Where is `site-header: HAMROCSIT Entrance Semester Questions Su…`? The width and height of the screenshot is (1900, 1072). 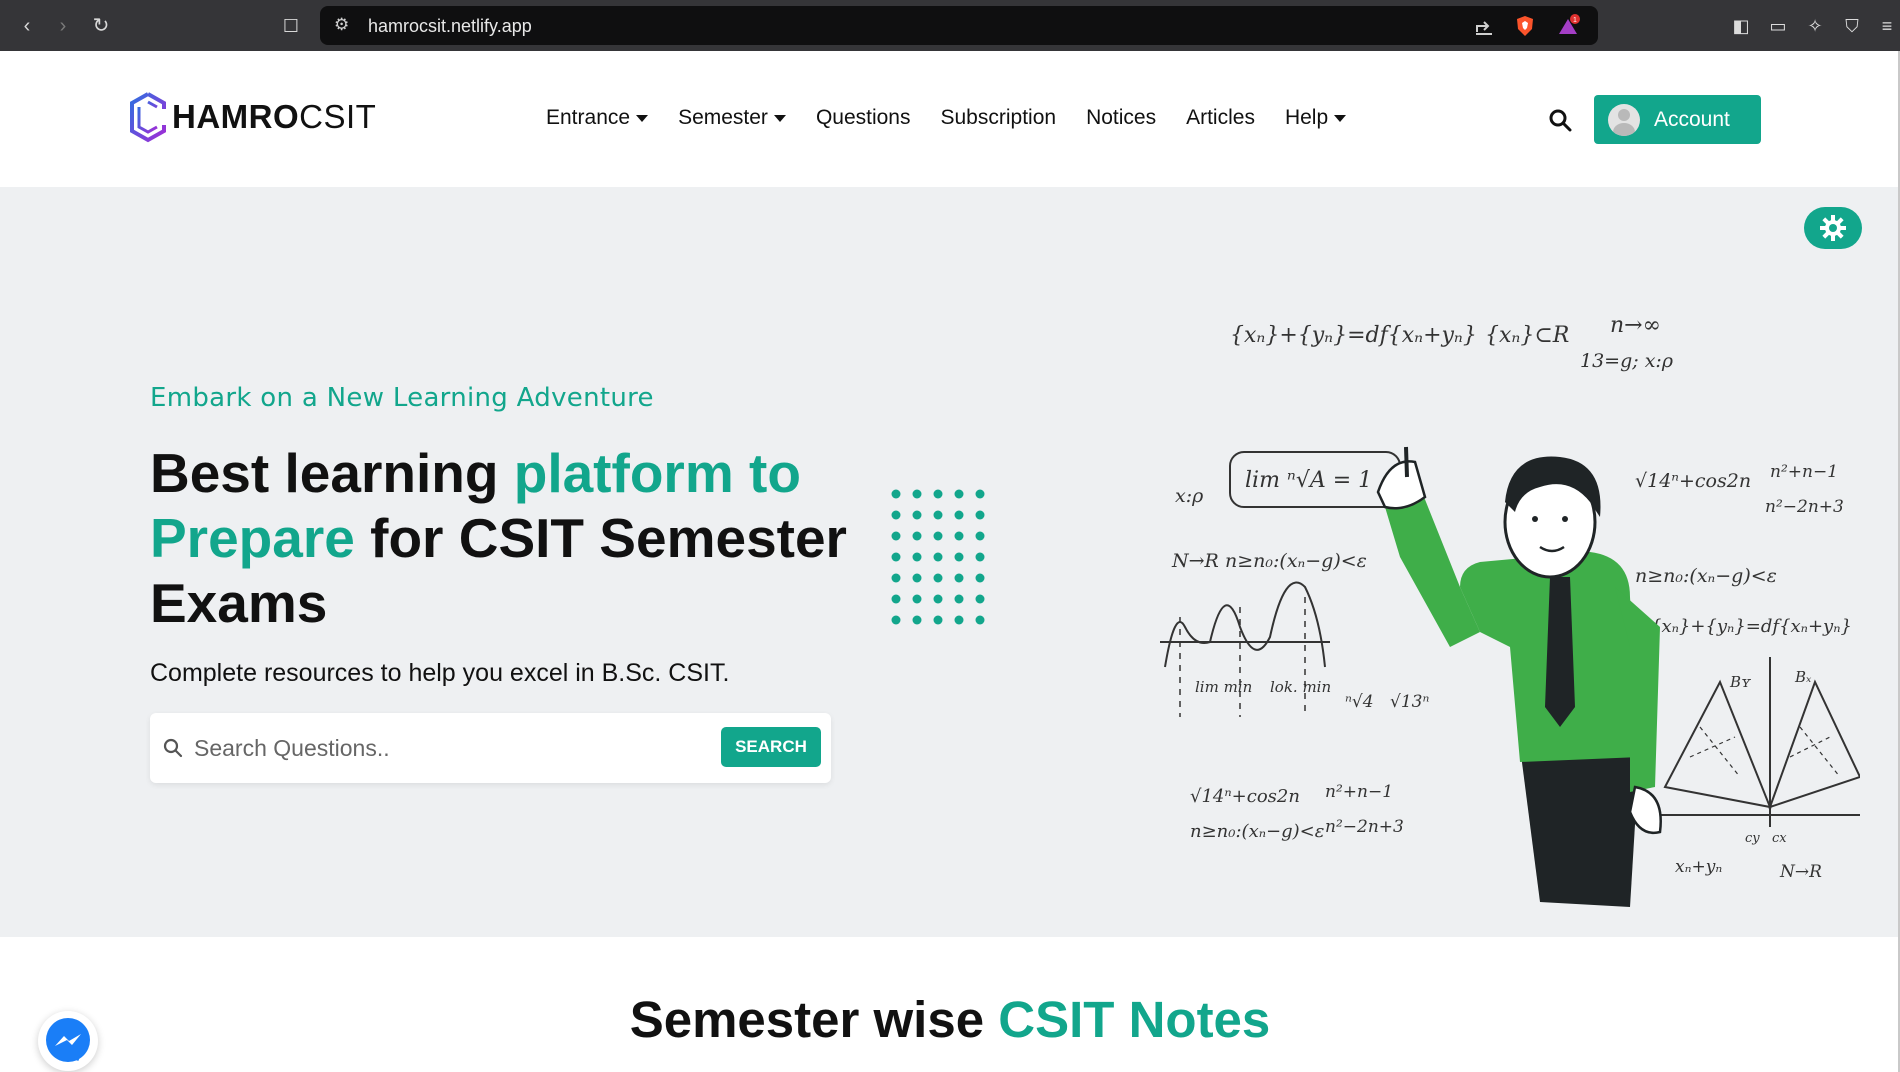
site-header: HAMROCSIT Entrance Semester Questions Su… is located at coordinates (950, 119).